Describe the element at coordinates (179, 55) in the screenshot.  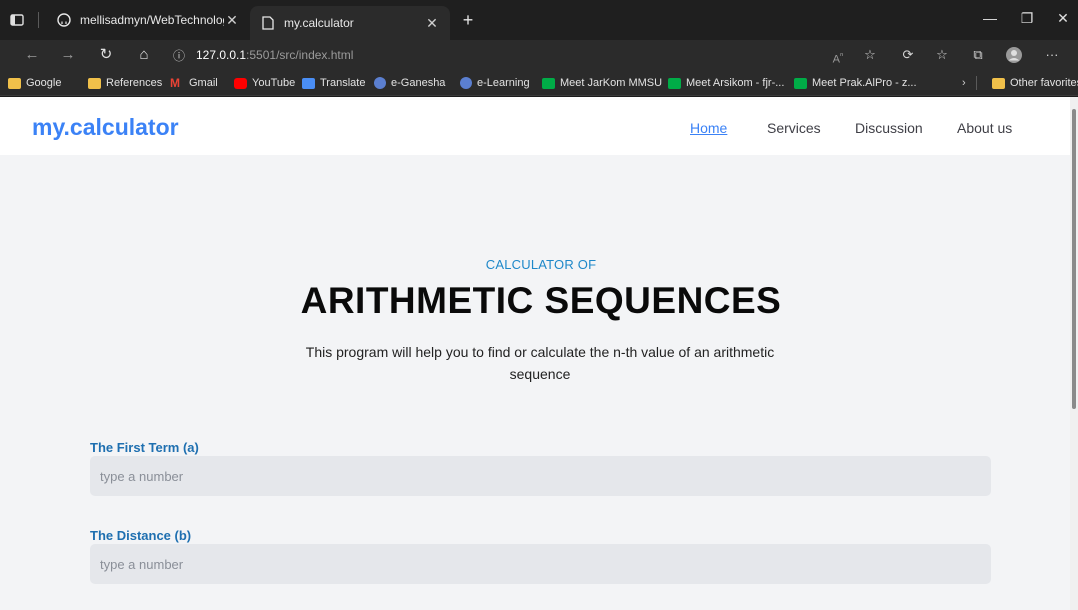
I see `info-icon: ⓘ` at that location.